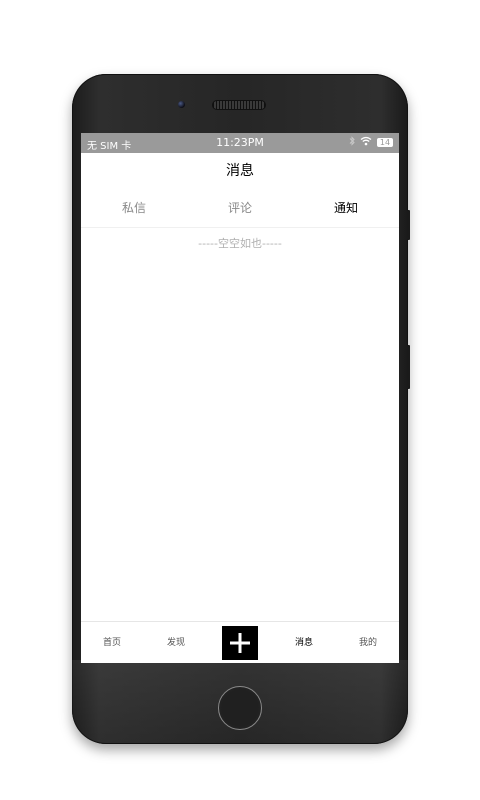 This screenshot has height=800, width=480. I want to click on wifi-icon, so click(366, 142).